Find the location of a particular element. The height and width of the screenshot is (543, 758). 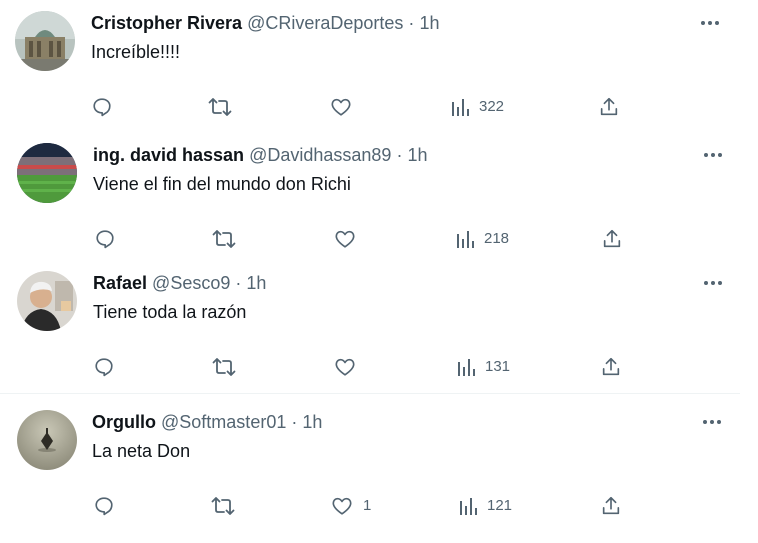

person-avatar-icon is located at coordinates (47, 301).